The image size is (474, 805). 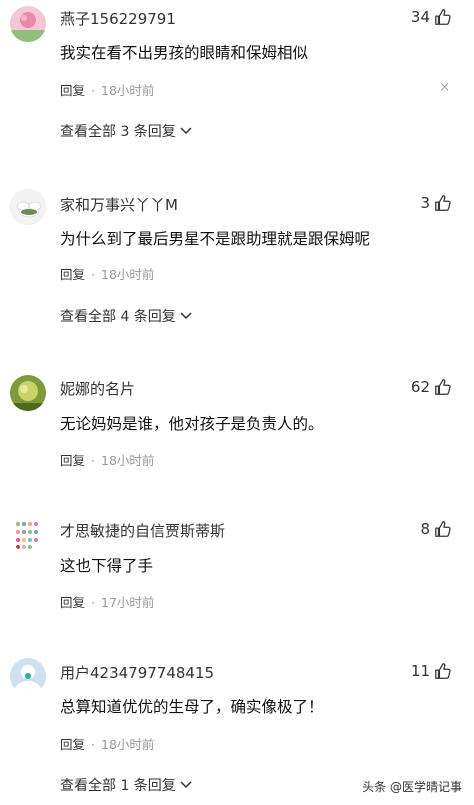 What do you see at coordinates (142, 530) in the screenshot?
I see `comment-username: 才思敏捷的自信贾斯蒂斯` at bounding box center [142, 530].